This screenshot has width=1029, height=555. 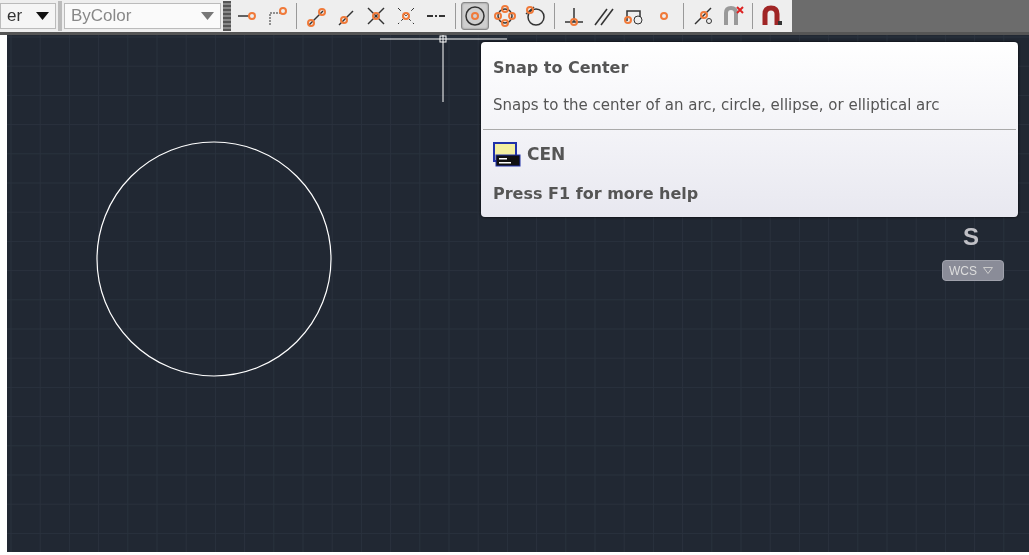 I want to click on command-line-icon, so click(x=507, y=154).